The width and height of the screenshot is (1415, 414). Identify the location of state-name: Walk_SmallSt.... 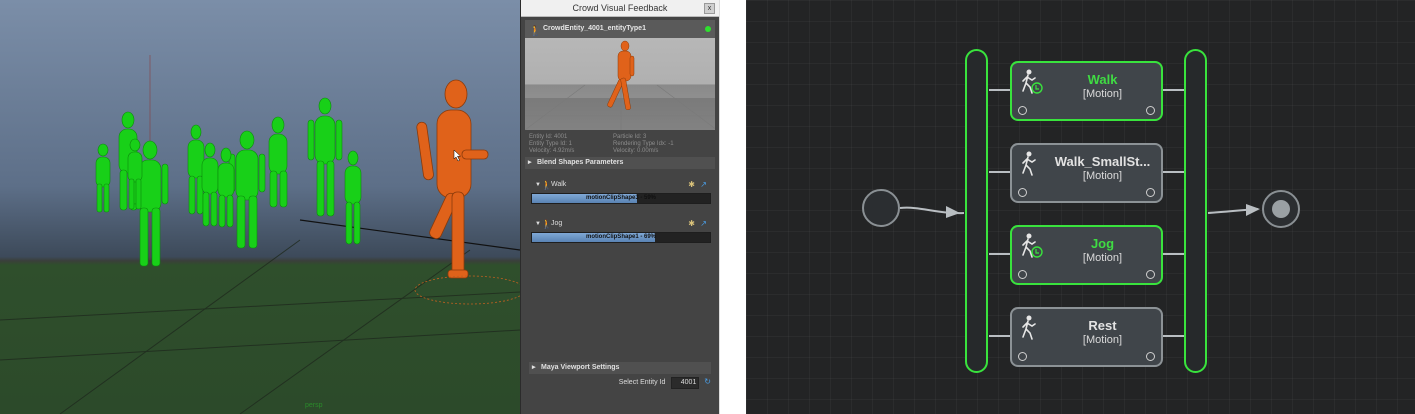
(1102, 161).